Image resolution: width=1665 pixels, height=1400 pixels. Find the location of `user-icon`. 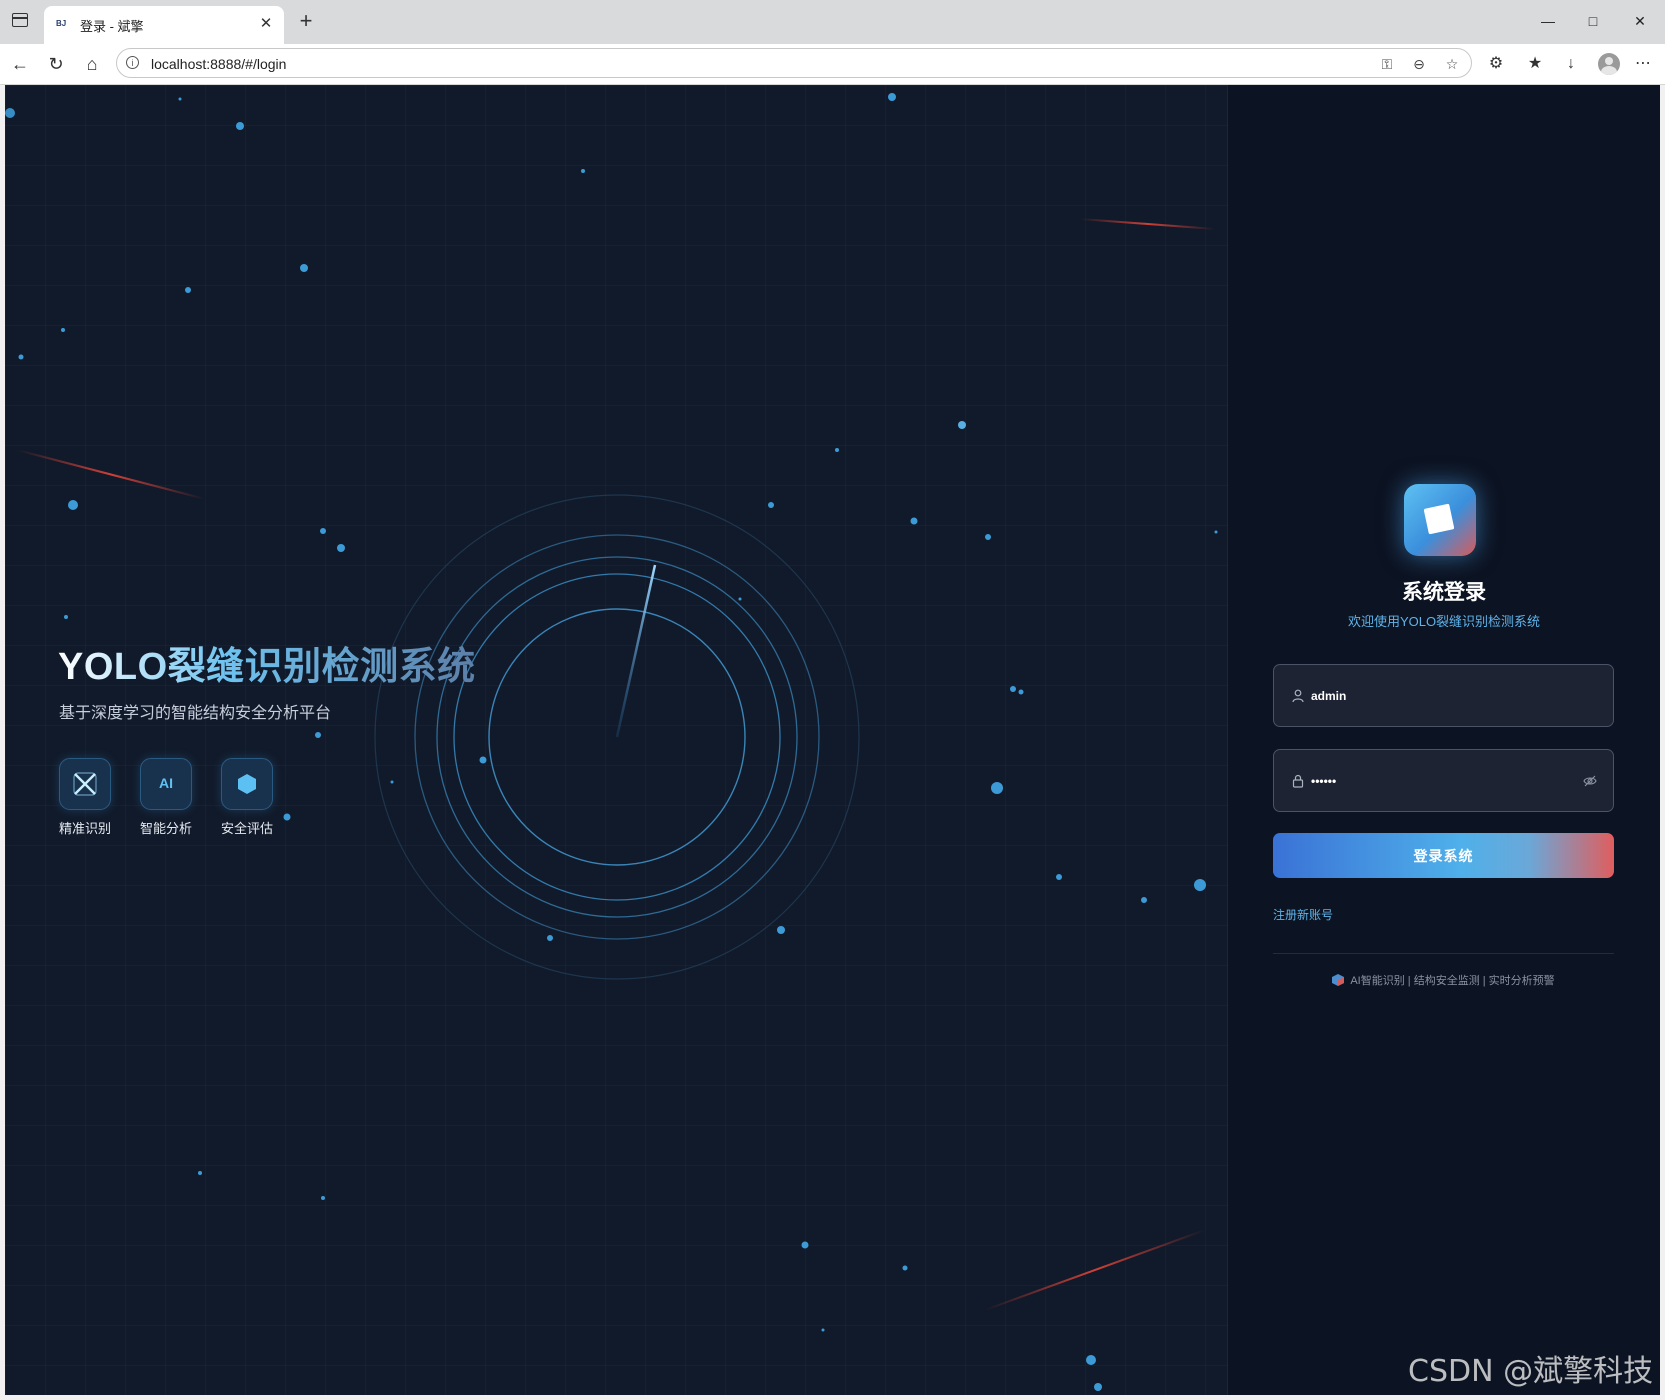

user-icon is located at coordinates (1298, 696).